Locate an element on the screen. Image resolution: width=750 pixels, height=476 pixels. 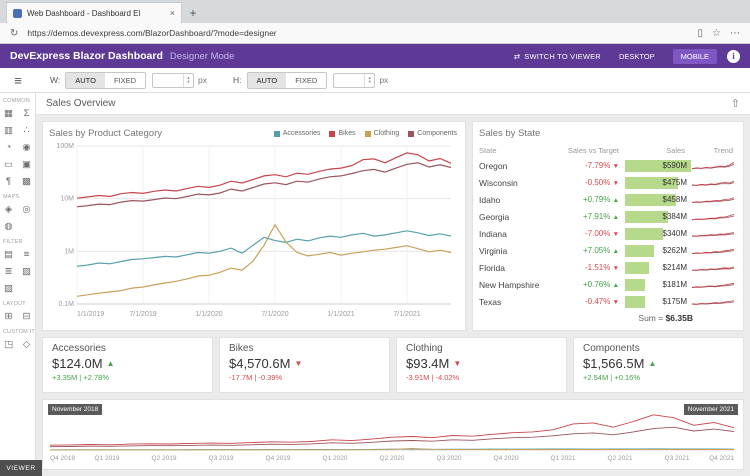
sales-cell: $181M is located at coordinates (658, 284).